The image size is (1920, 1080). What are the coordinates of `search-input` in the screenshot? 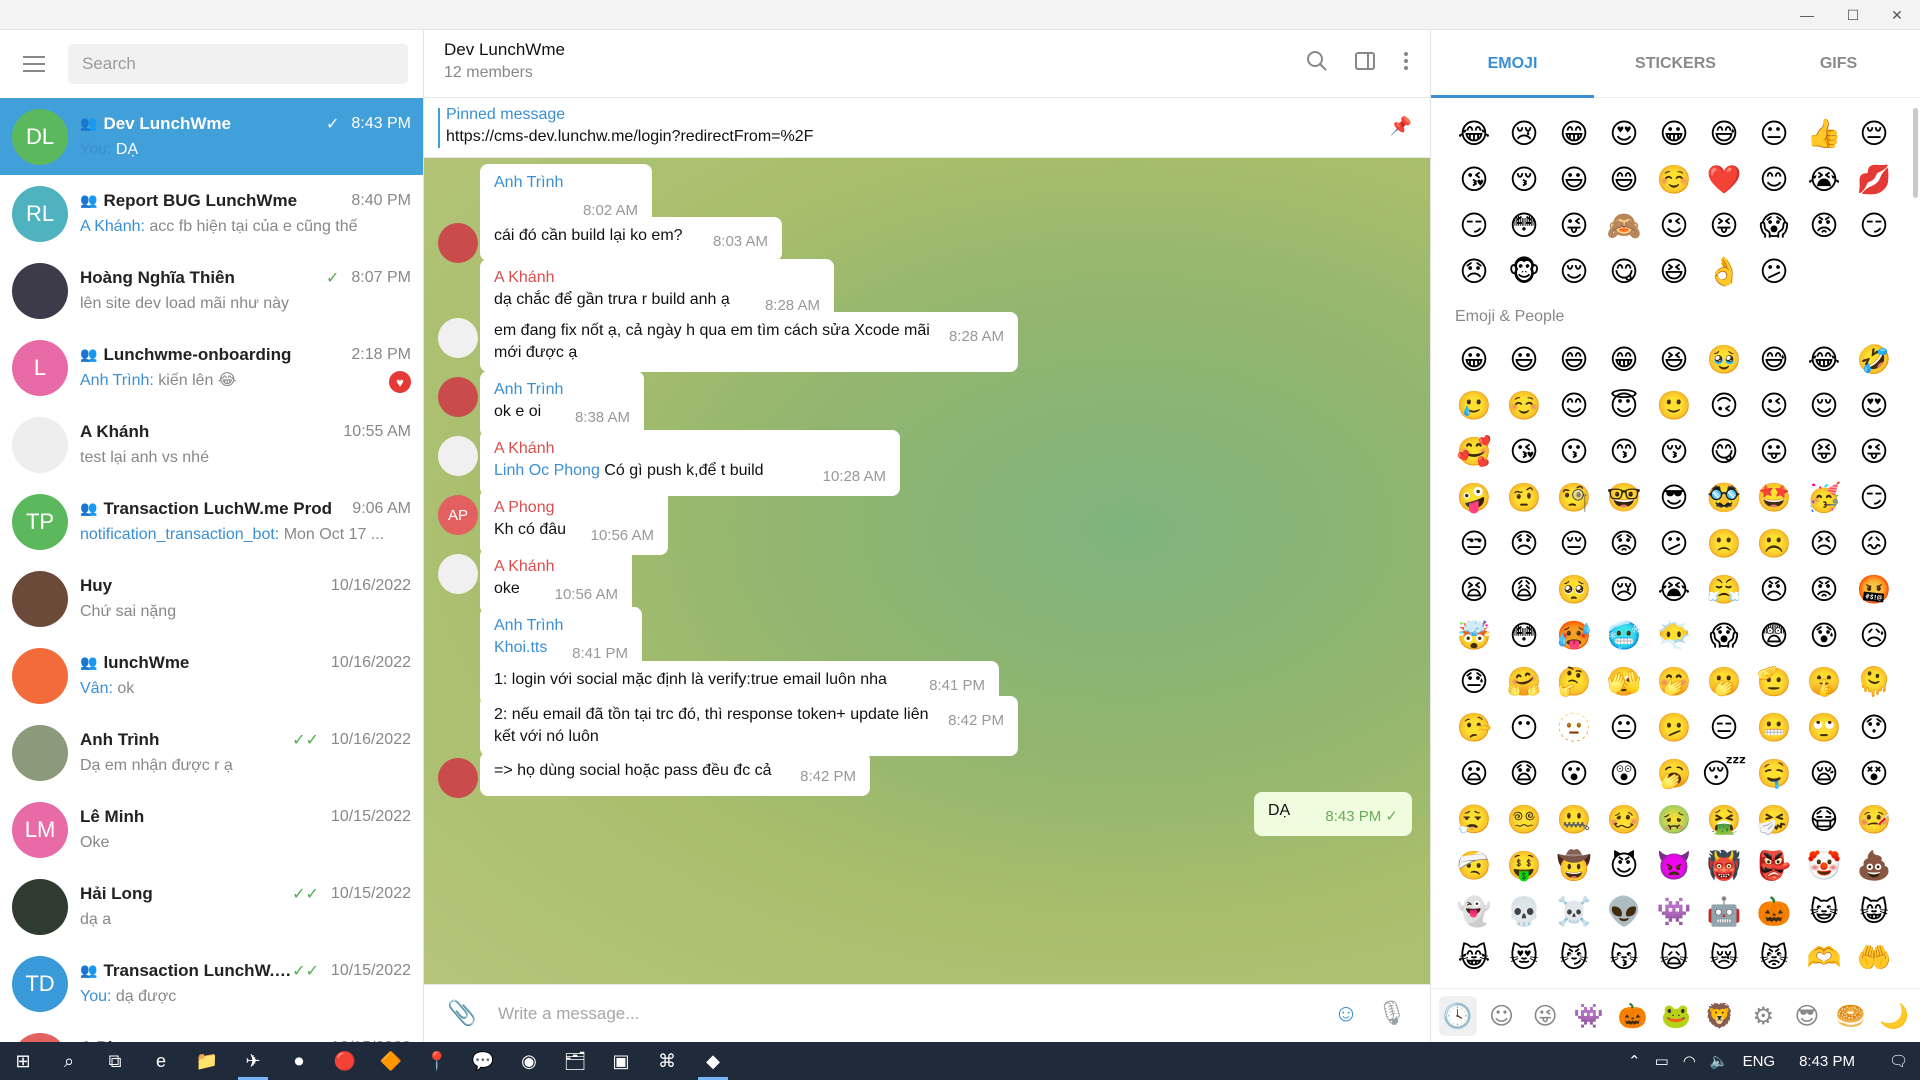 It's located at (238, 64).